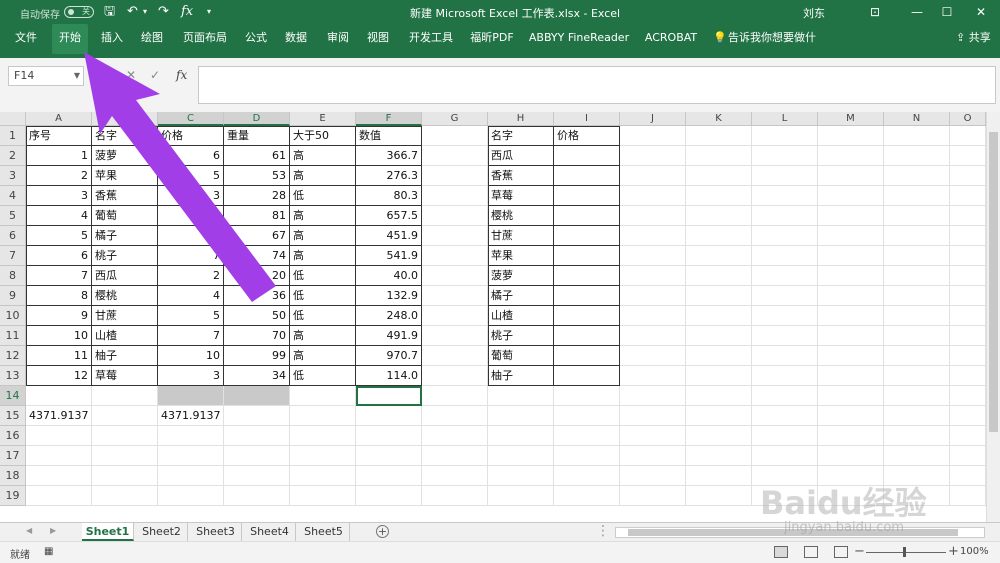 Image resolution: width=1000 pixels, height=563 pixels. What do you see at coordinates (781, 552) in the screenshot?
I see `normal-view-icon` at bounding box center [781, 552].